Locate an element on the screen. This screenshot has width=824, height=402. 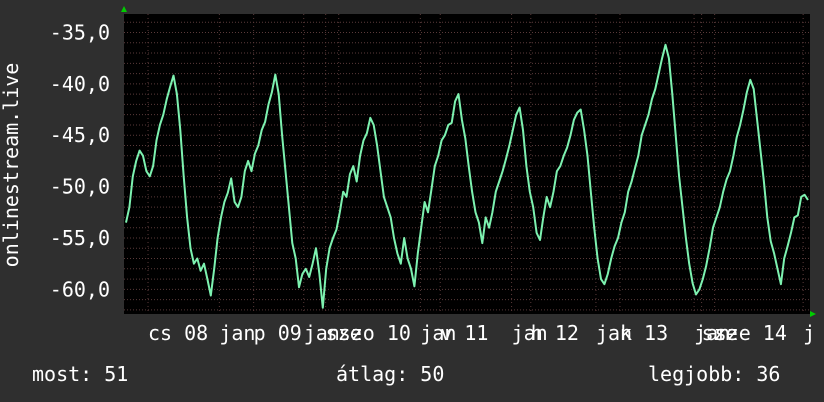
y-tick-label: -40,0 is located at coordinates (80, 84).